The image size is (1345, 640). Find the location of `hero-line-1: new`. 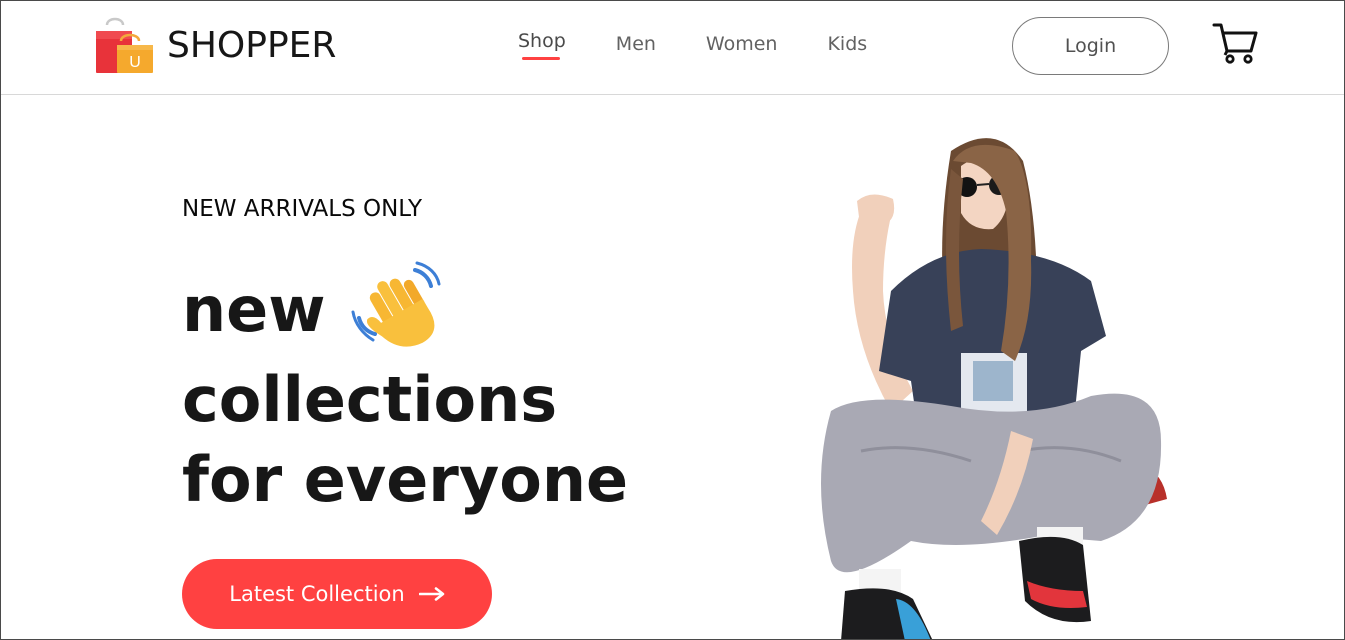

hero-line-1: new is located at coordinates (405, 310).